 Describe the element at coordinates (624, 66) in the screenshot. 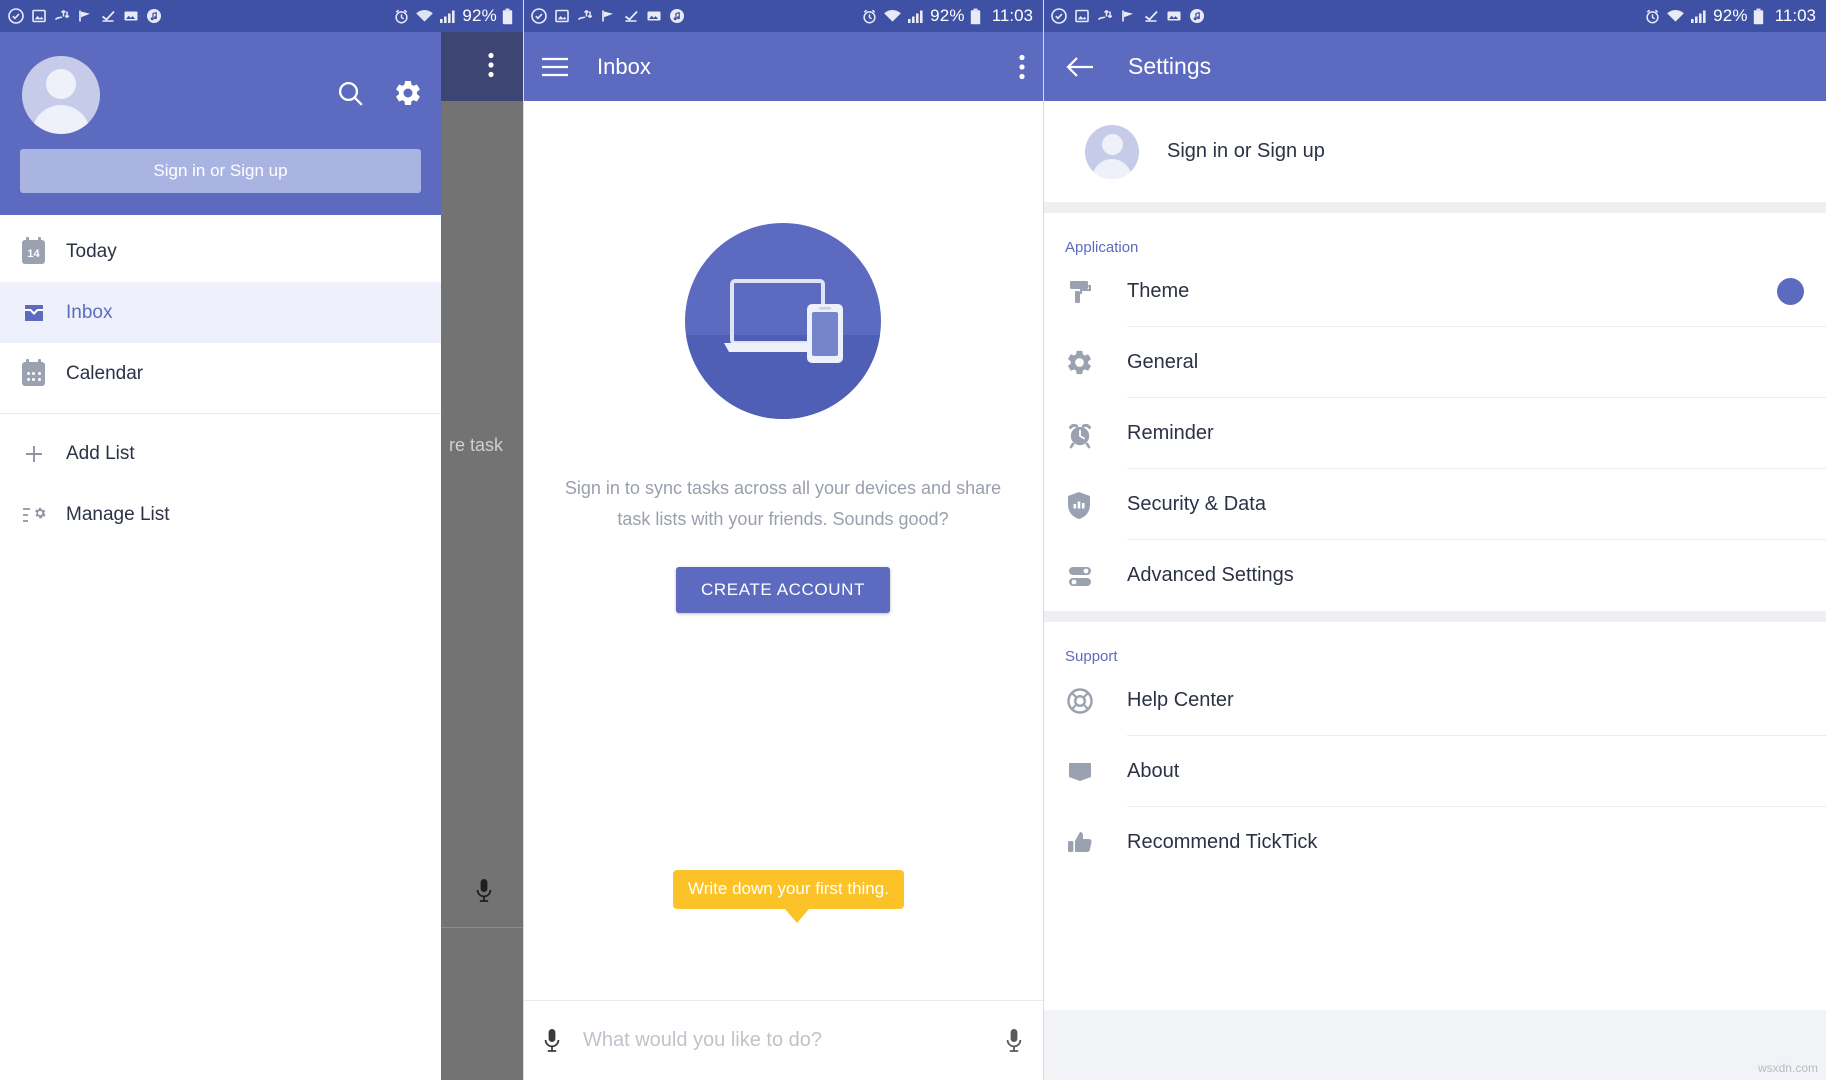

I see `page-title: Inbox` at that location.